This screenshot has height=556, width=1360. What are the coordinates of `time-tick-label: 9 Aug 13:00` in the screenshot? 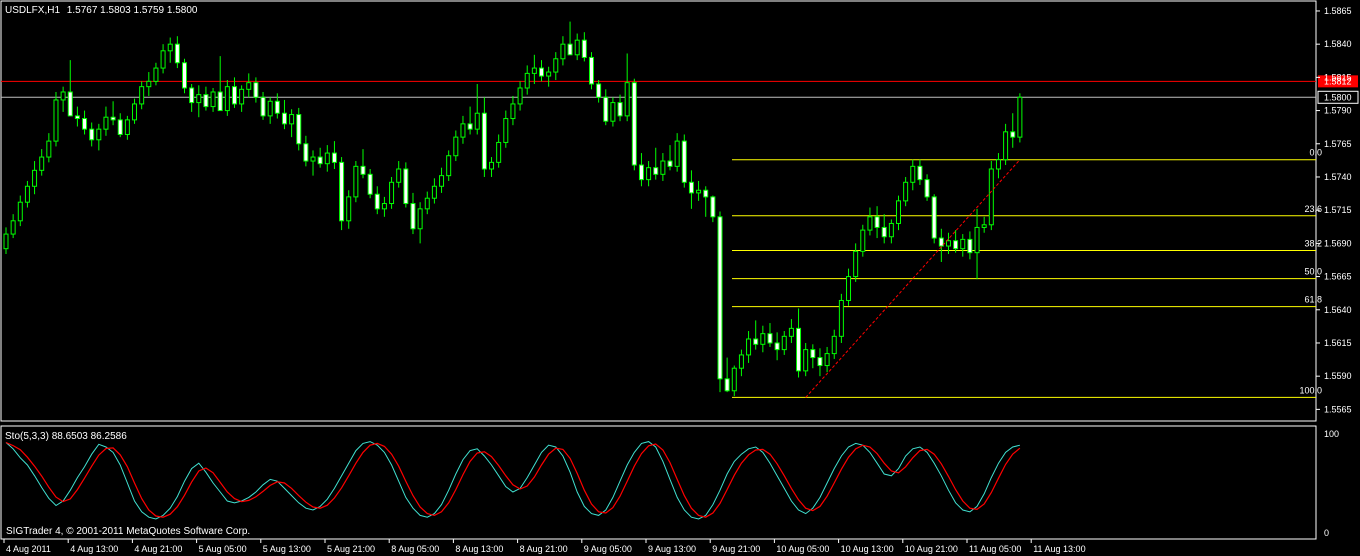 It's located at (672, 549).